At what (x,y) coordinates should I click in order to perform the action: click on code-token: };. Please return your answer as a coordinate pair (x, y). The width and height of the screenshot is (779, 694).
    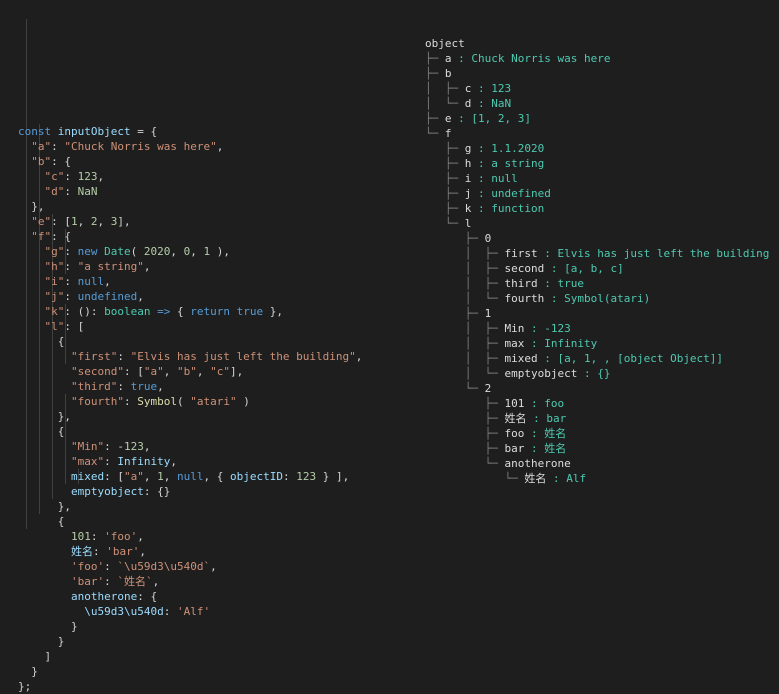
    Looking at the image, I should click on (25, 686).